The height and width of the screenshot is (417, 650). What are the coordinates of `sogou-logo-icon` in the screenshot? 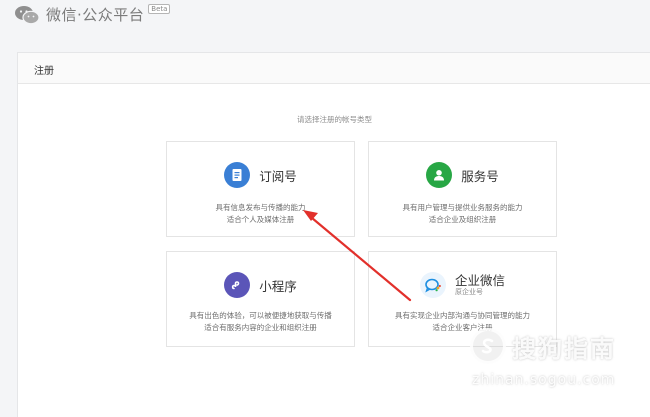 It's located at (488, 346).